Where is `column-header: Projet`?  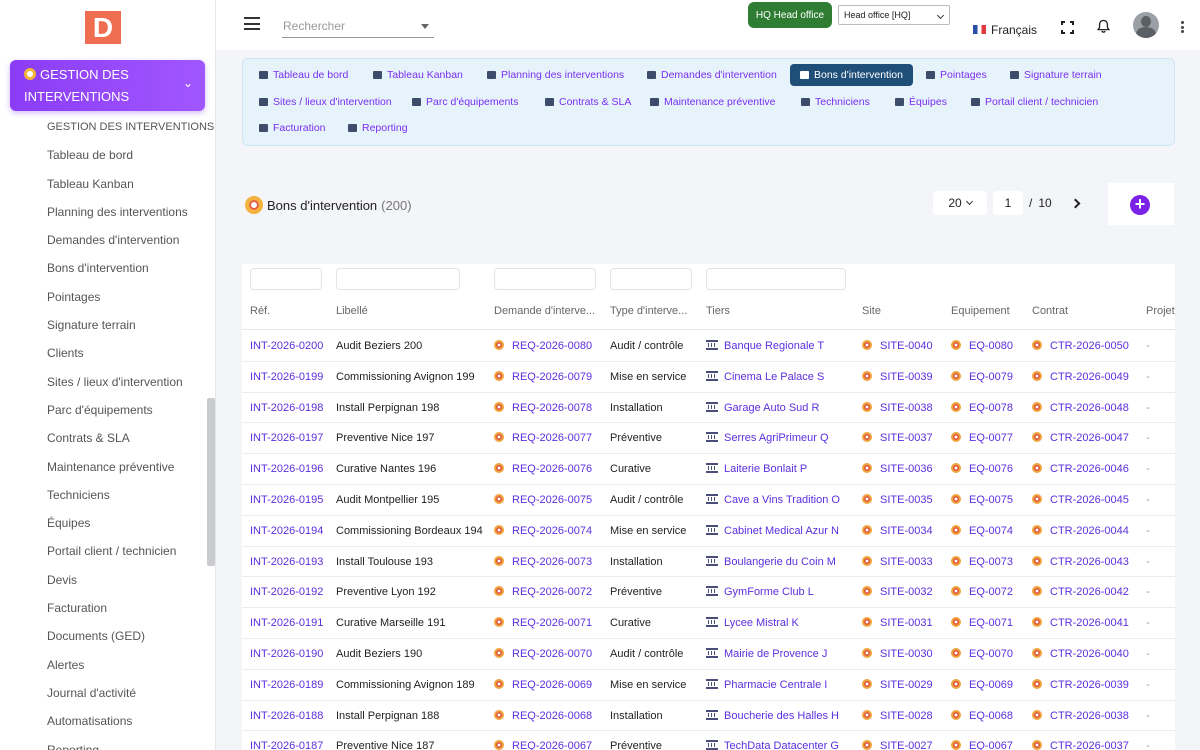
column-header: Projet is located at coordinates (1160, 315).